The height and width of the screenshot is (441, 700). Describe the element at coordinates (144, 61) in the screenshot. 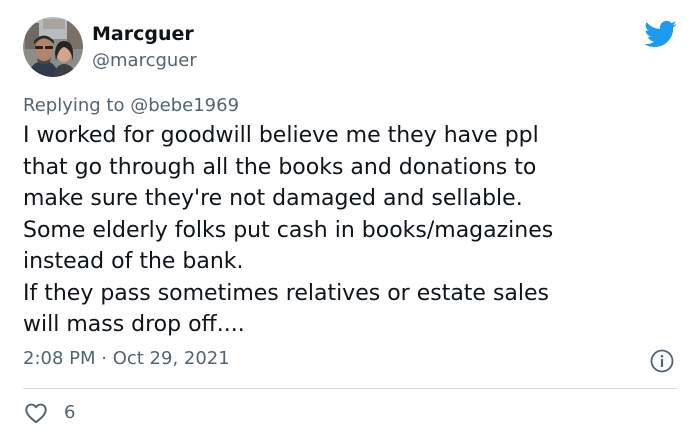

I see `user-handle: @marcguer` at that location.